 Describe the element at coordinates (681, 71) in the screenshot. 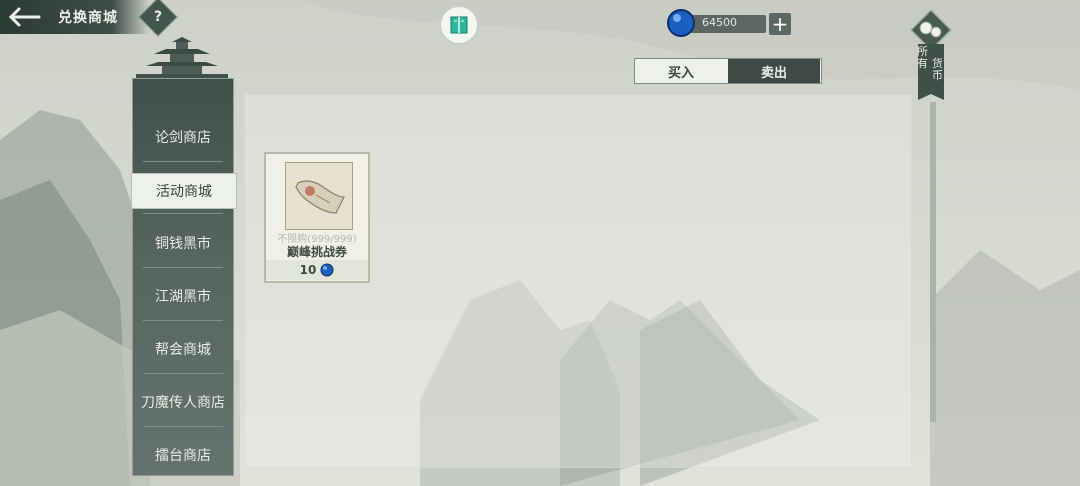

I see `tab-buy: 买入` at that location.